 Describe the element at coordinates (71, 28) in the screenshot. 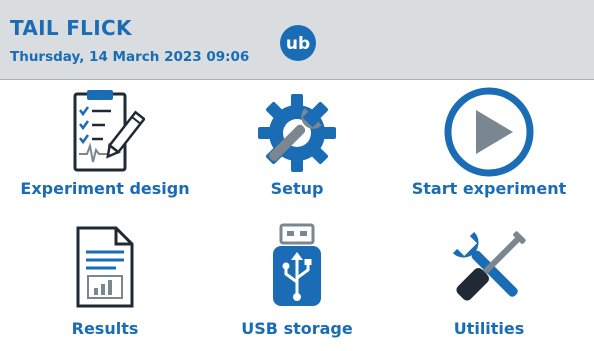

I see `app-title: TAIL FLICK` at that location.